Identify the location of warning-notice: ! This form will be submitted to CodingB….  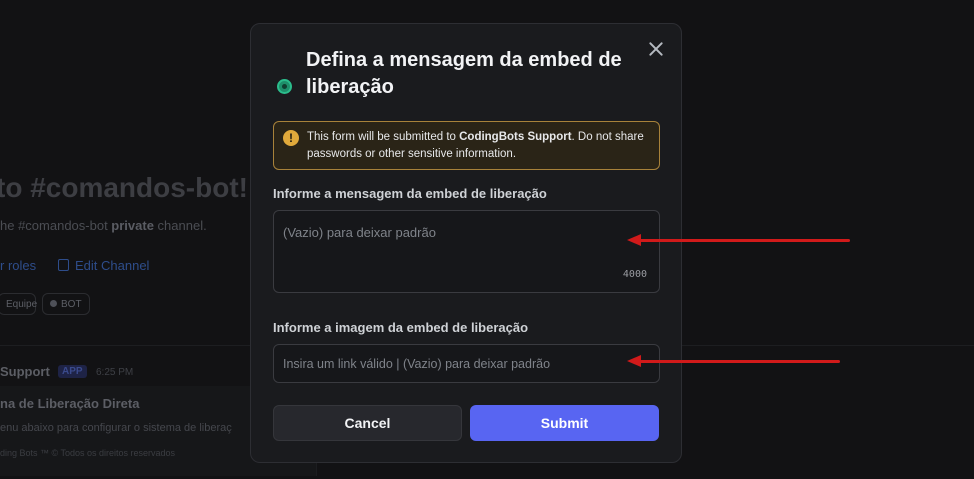
(466, 145).